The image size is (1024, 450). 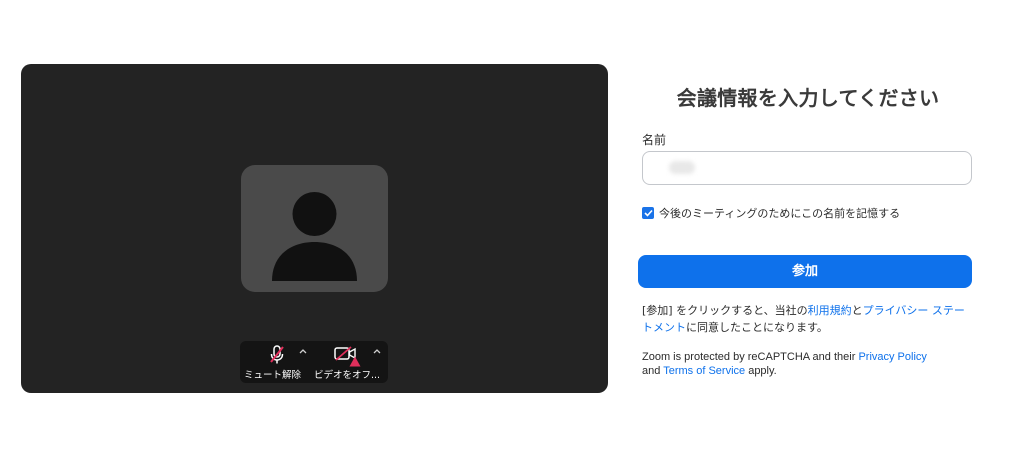 I want to click on audio-options-caret, so click(x=303, y=351).